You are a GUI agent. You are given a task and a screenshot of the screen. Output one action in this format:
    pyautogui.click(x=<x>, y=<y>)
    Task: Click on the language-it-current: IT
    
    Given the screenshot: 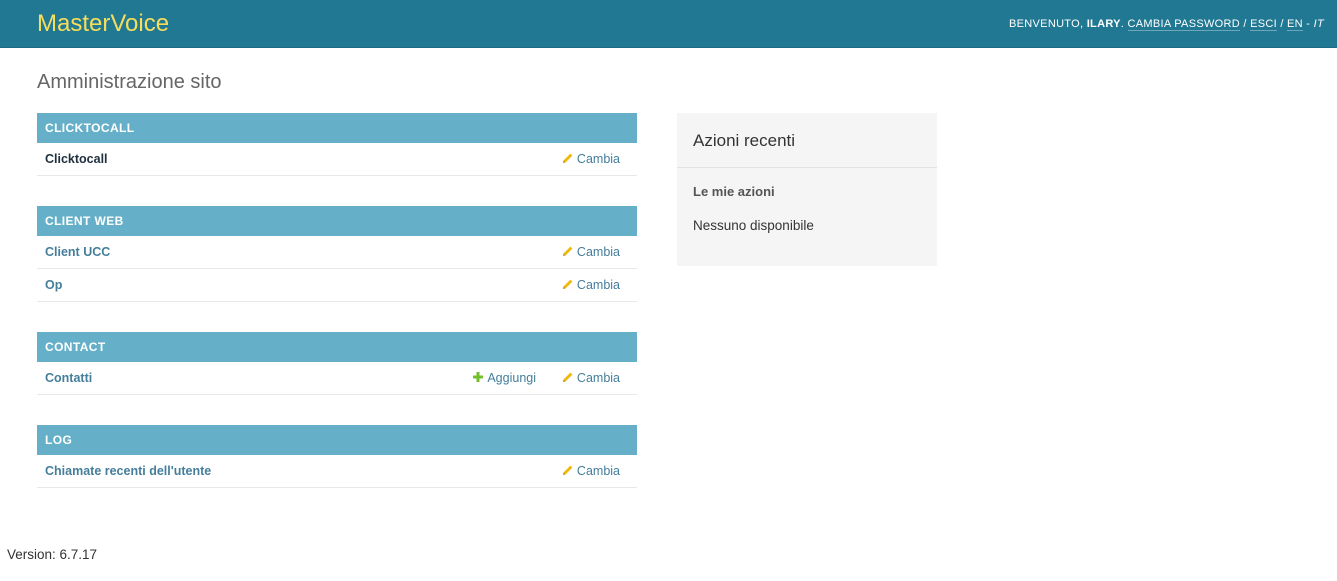 What is the action you would take?
    pyautogui.click(x=1318, y=24)
    